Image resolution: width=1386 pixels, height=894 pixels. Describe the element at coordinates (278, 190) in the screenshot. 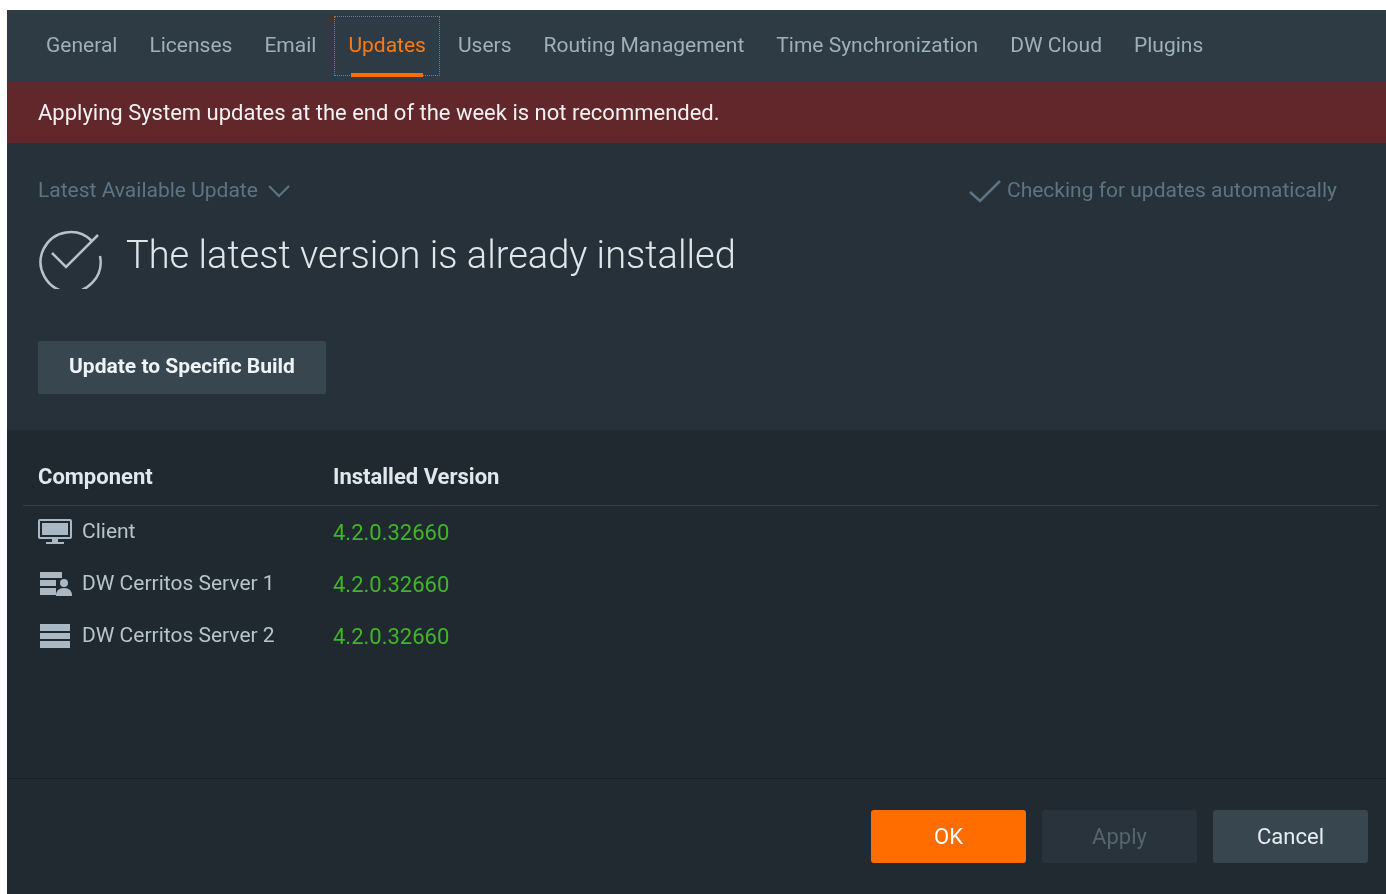

I see `chevron-icon` at that location.